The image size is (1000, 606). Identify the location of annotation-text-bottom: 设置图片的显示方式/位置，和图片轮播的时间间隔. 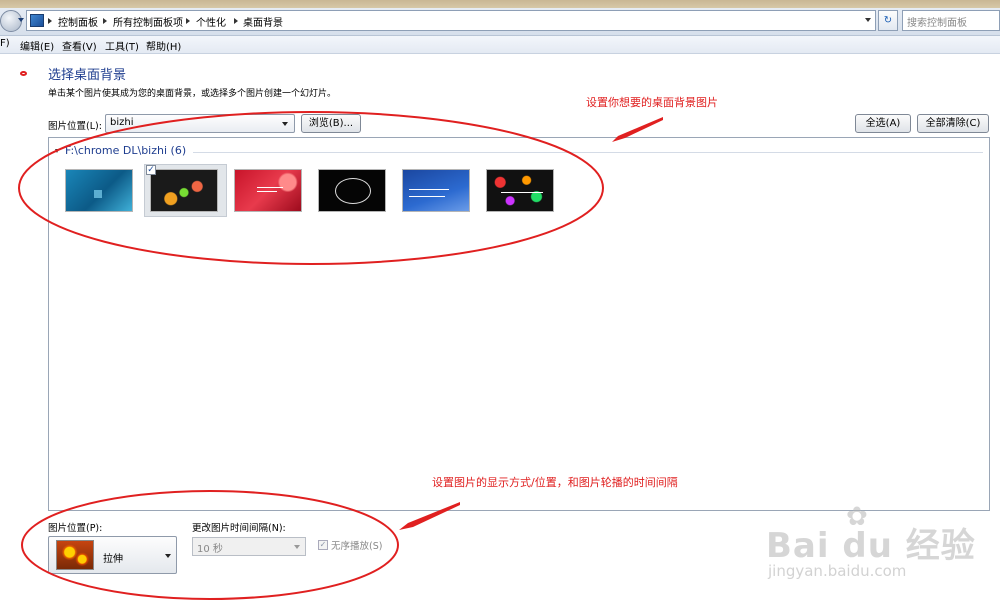
(555, 482).